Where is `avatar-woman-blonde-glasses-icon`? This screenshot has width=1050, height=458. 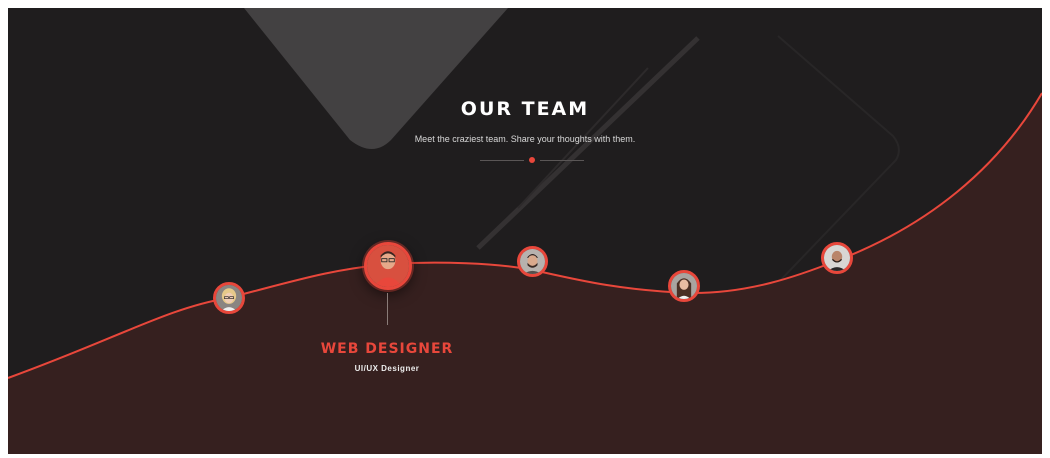 avatar-woman-blonde-glasses-icon is located at coordinates (229, 298).